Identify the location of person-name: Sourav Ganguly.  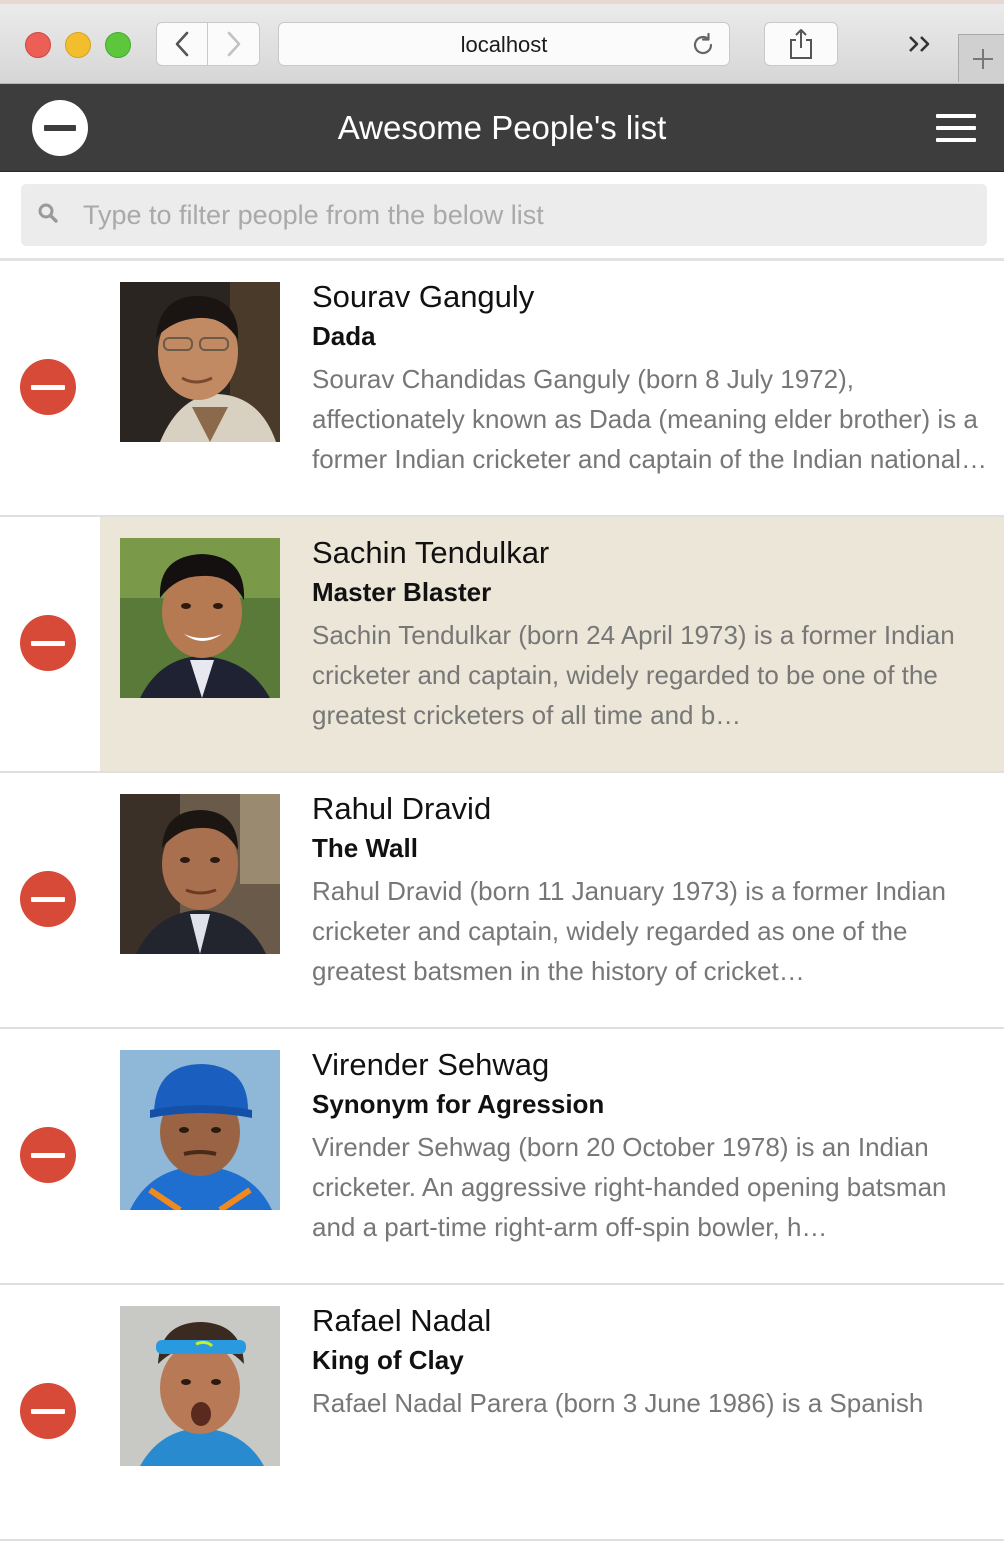
(423, 296).